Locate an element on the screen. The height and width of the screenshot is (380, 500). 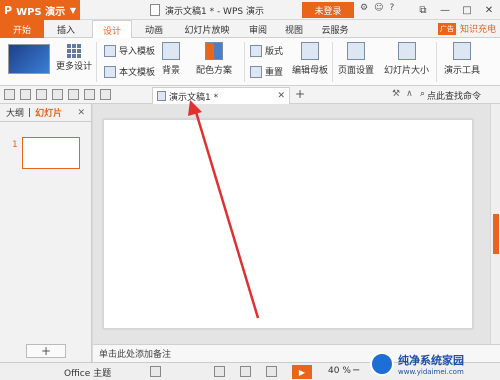
watermark-text: 纯净系统家园 www.yidaimei.com is located at coordinates (431, 364).